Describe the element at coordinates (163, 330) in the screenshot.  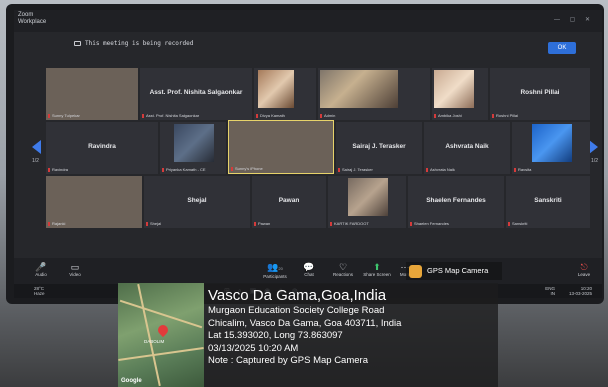
I see `location-pin-icon` at that location.